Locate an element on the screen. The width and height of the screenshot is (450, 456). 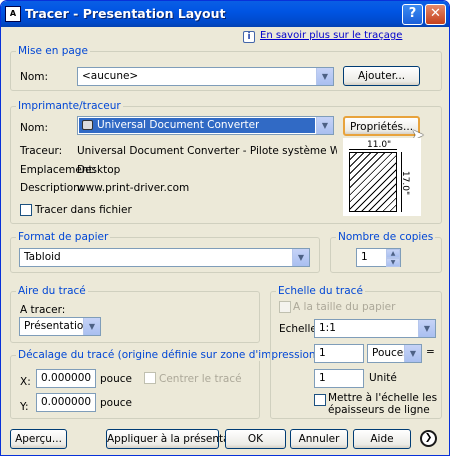
plot-area-group-label: Aire du tracé is located at coordinates (52, 291).